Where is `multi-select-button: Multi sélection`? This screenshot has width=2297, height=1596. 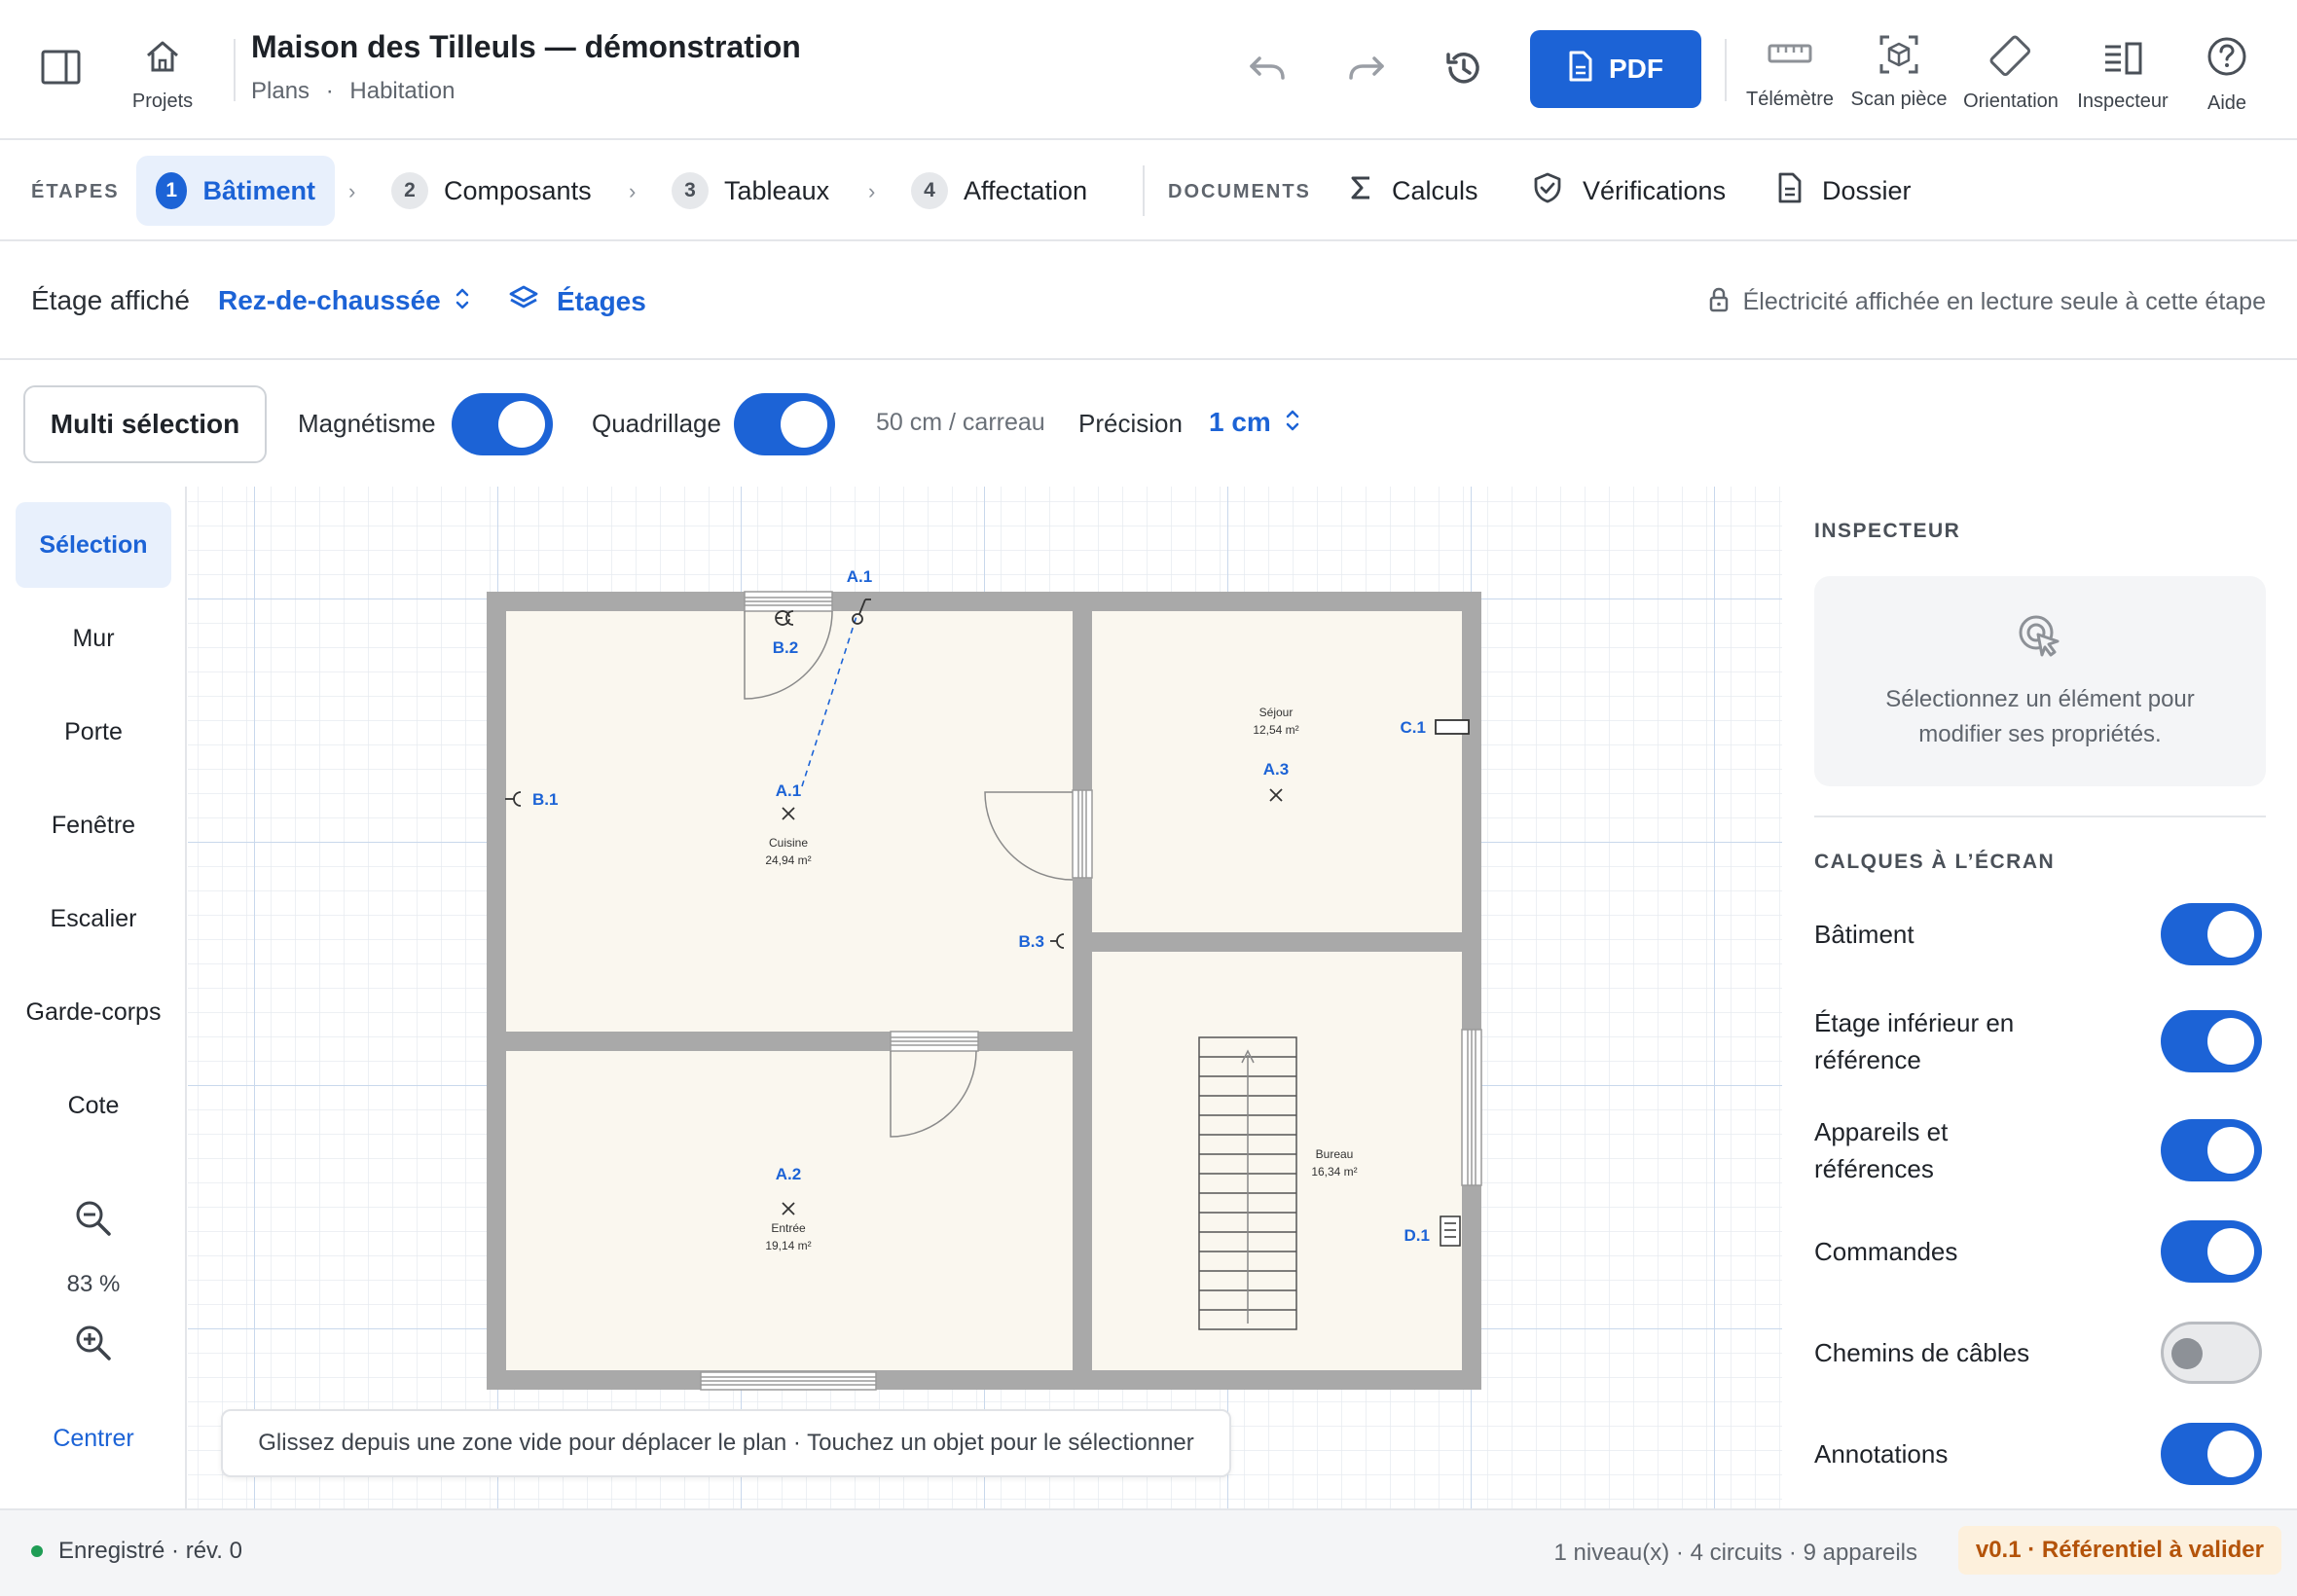 multi-select-button: Multi sélection is located at coordinates (145, 424).